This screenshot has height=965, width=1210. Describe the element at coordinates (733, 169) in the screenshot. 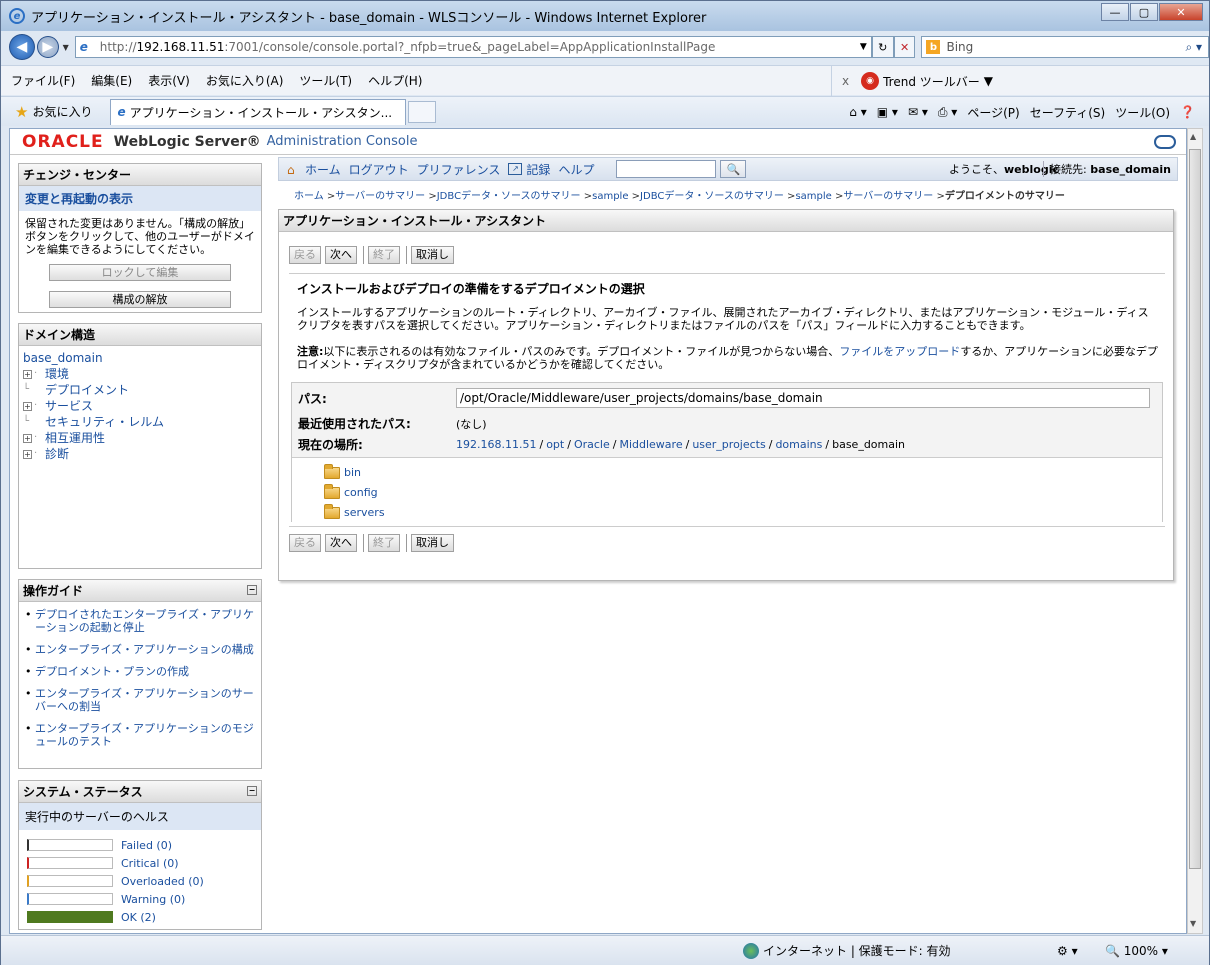

I see `search-icon: 🔍` at that location.